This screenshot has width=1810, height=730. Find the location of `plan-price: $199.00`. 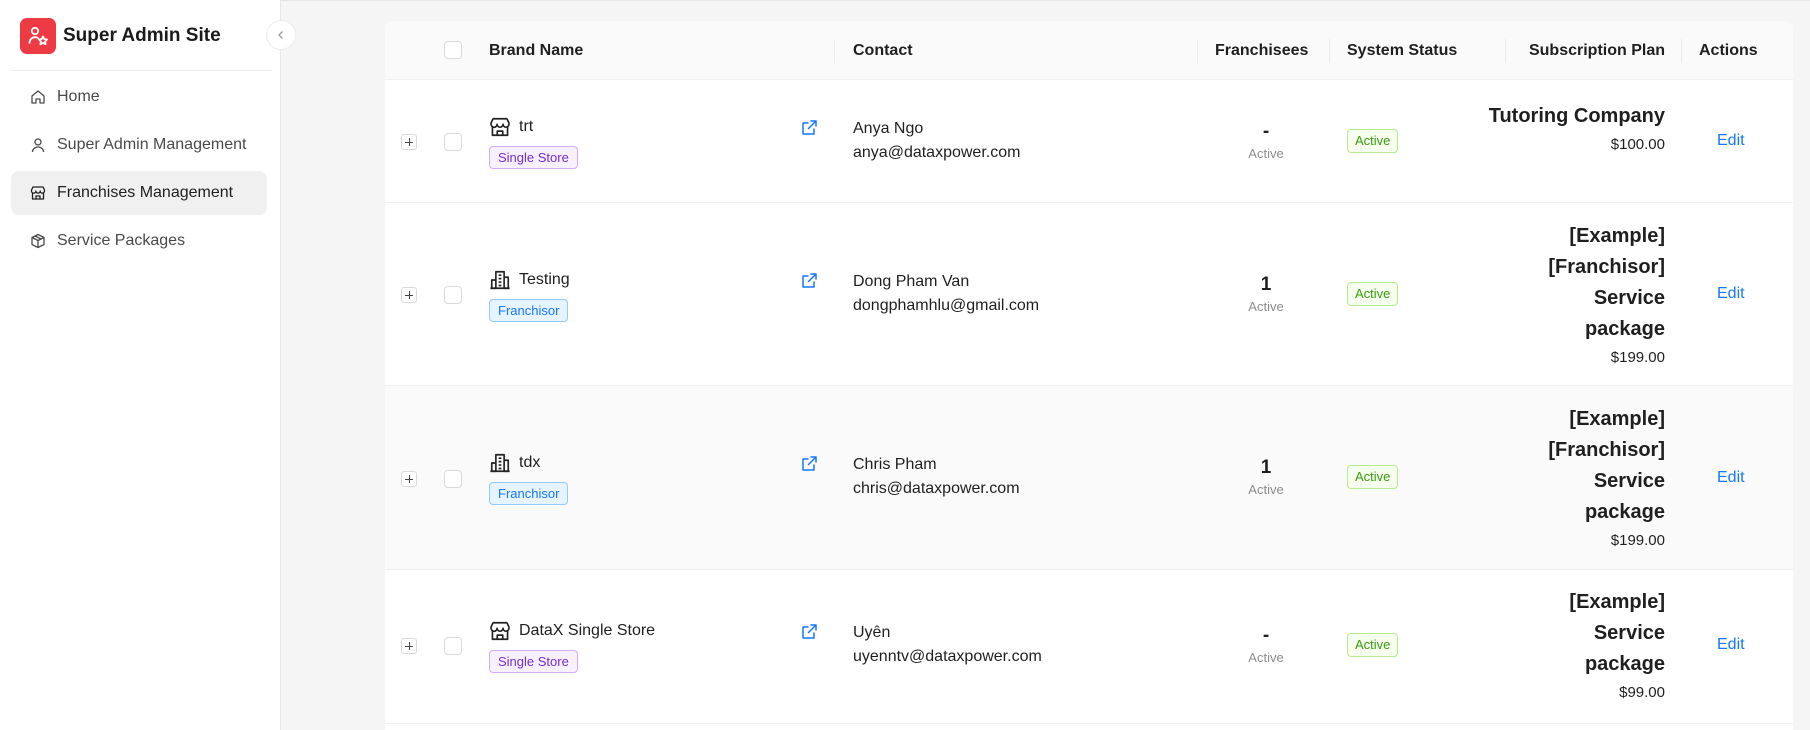

plan-price: $199.00 is located at coordinates (1637, 540).